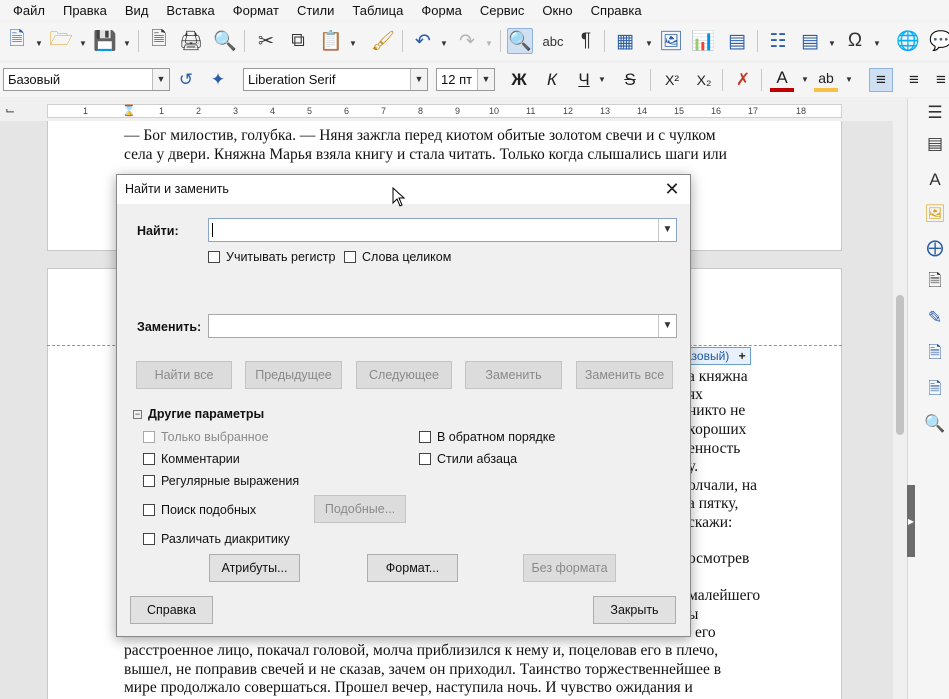 The width and height of the screenshot is (949, 699). What do you see at coordinates (900, 365) in the screenshot?
I see `scrollbar-thumb` at bounding box center [900, 365].